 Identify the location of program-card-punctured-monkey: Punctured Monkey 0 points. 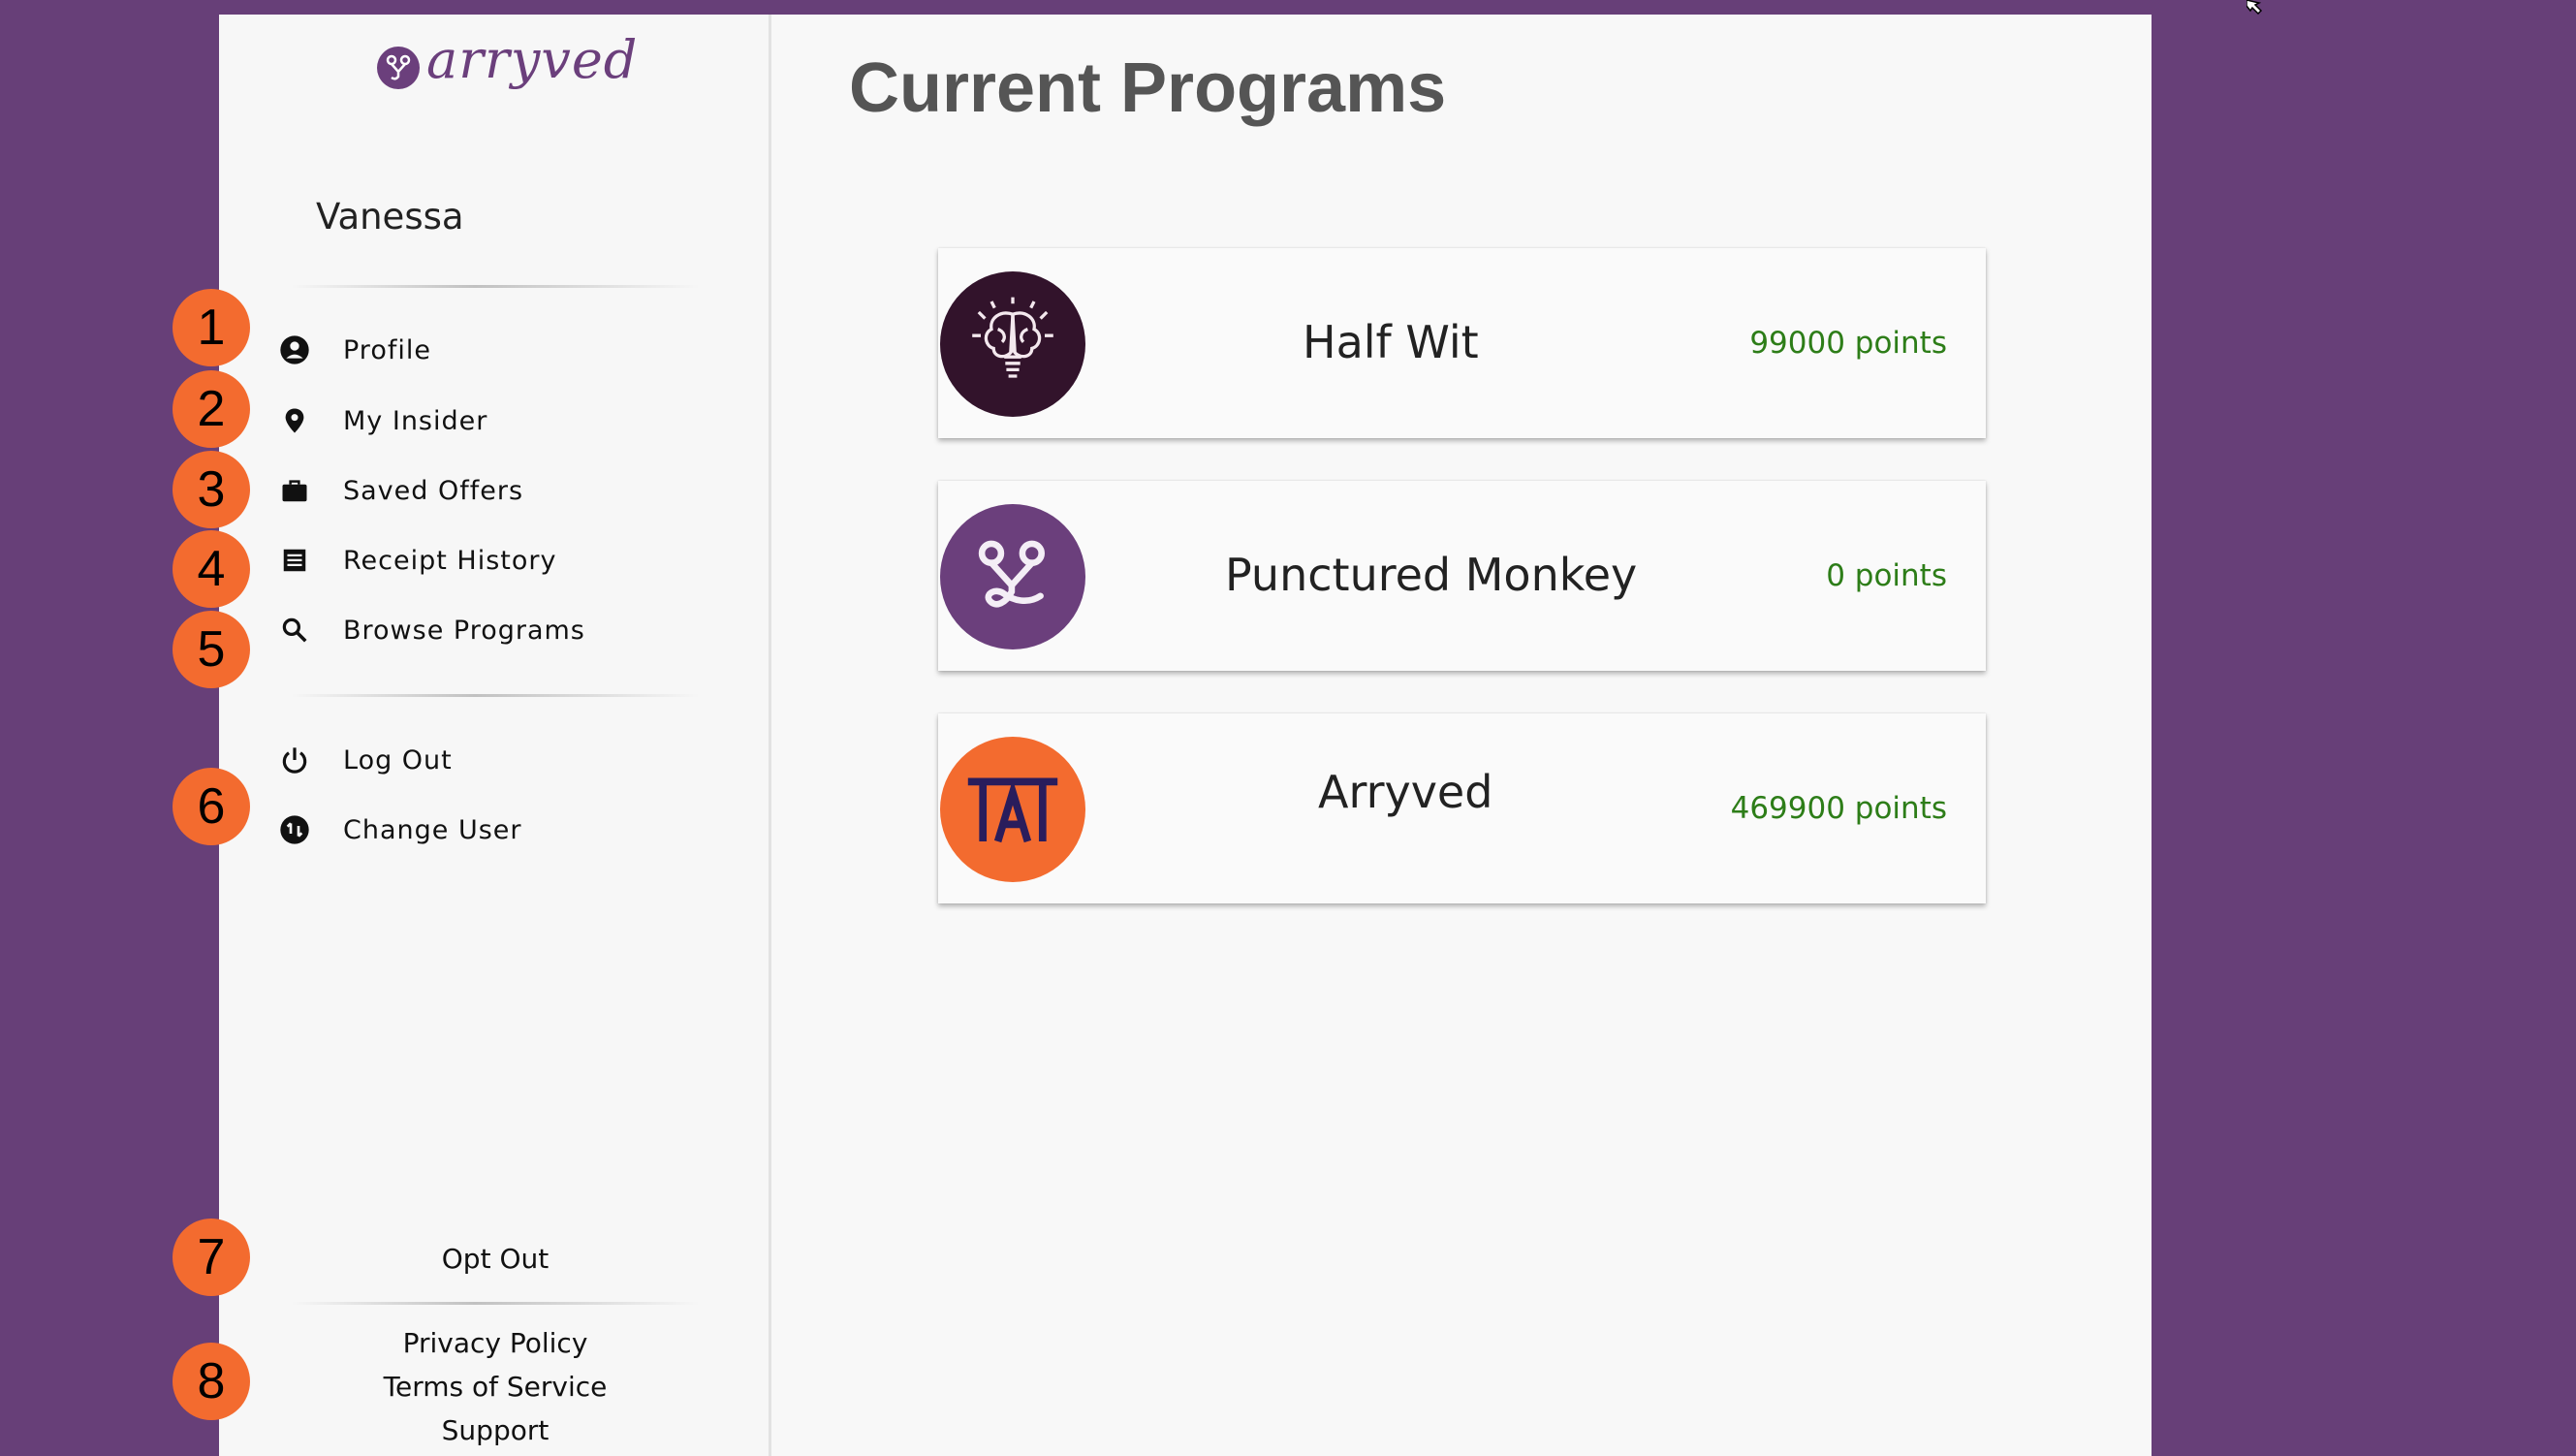
(1462, 576).